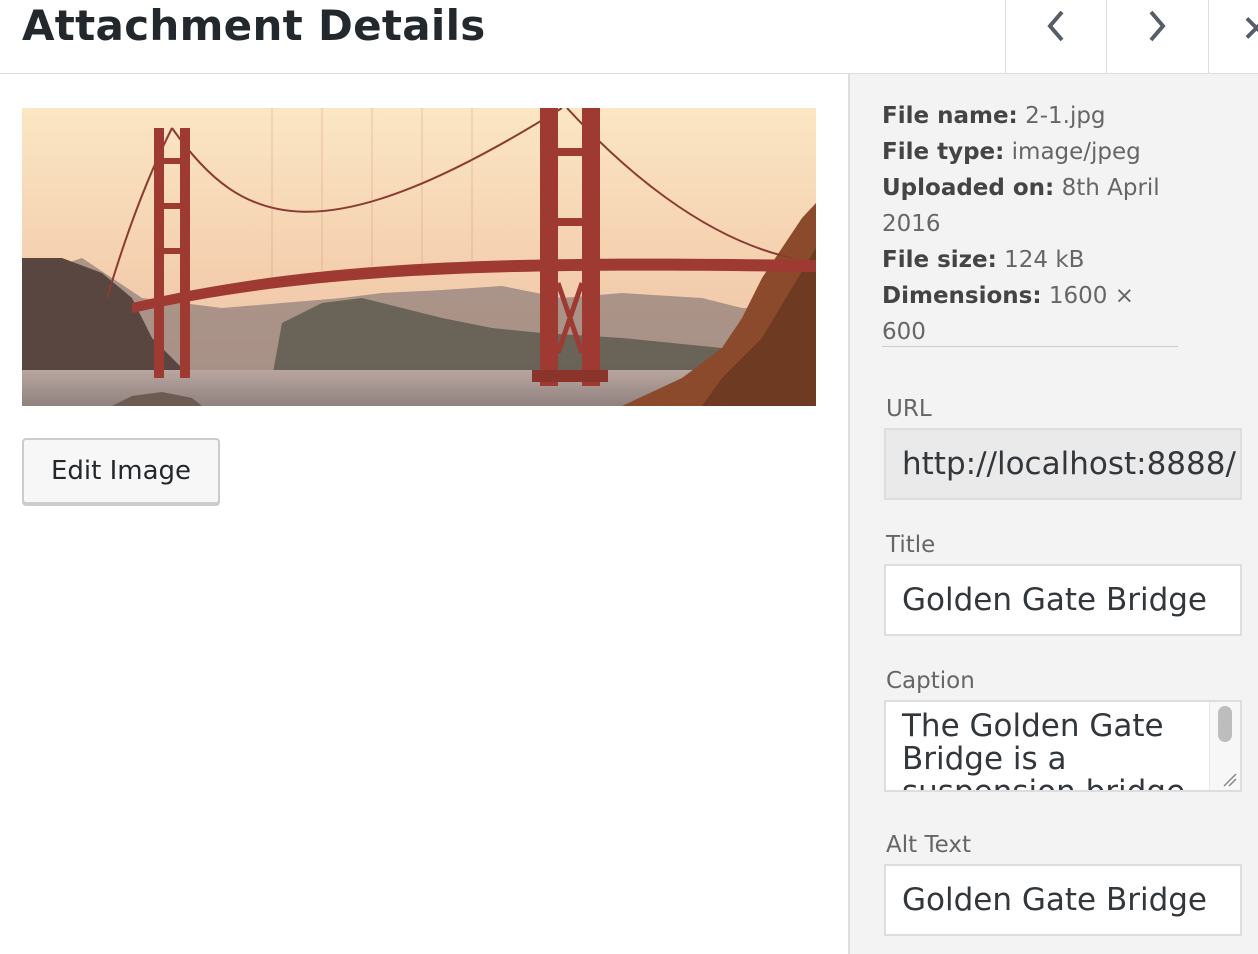 The height and width of the screenshot is (954, 1258). What do you see at coordinates (909, 409) in the screenshot?
I see `url-label: URL` at bounding box center [909, 409].